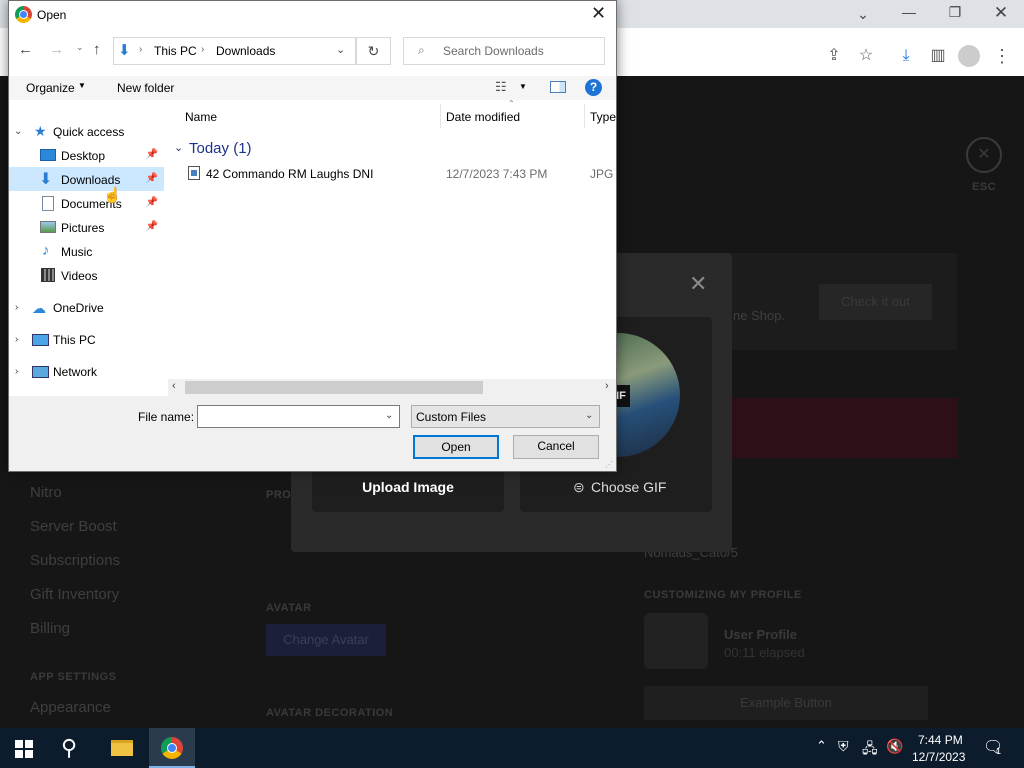 Image resolution: width=1024 pixels, height=768 pixels. Describe the element at coordinates (556, 447) in the screenshot. I see `cancel-button: Cancel` at that location.